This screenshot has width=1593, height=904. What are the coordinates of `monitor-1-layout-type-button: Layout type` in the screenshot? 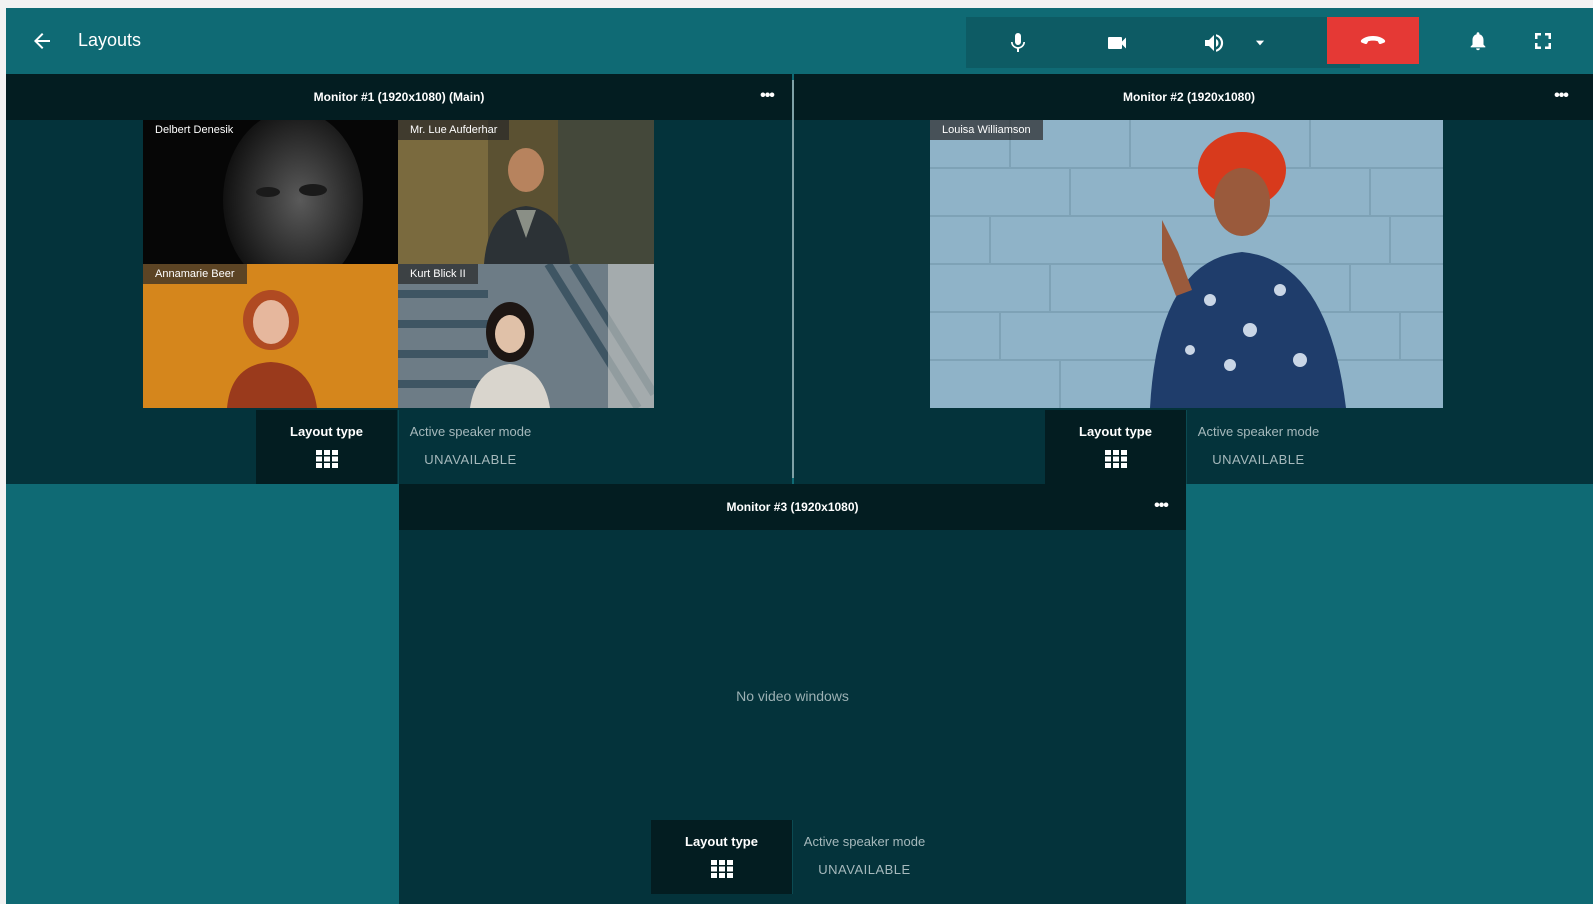 It's located at (326, 447).